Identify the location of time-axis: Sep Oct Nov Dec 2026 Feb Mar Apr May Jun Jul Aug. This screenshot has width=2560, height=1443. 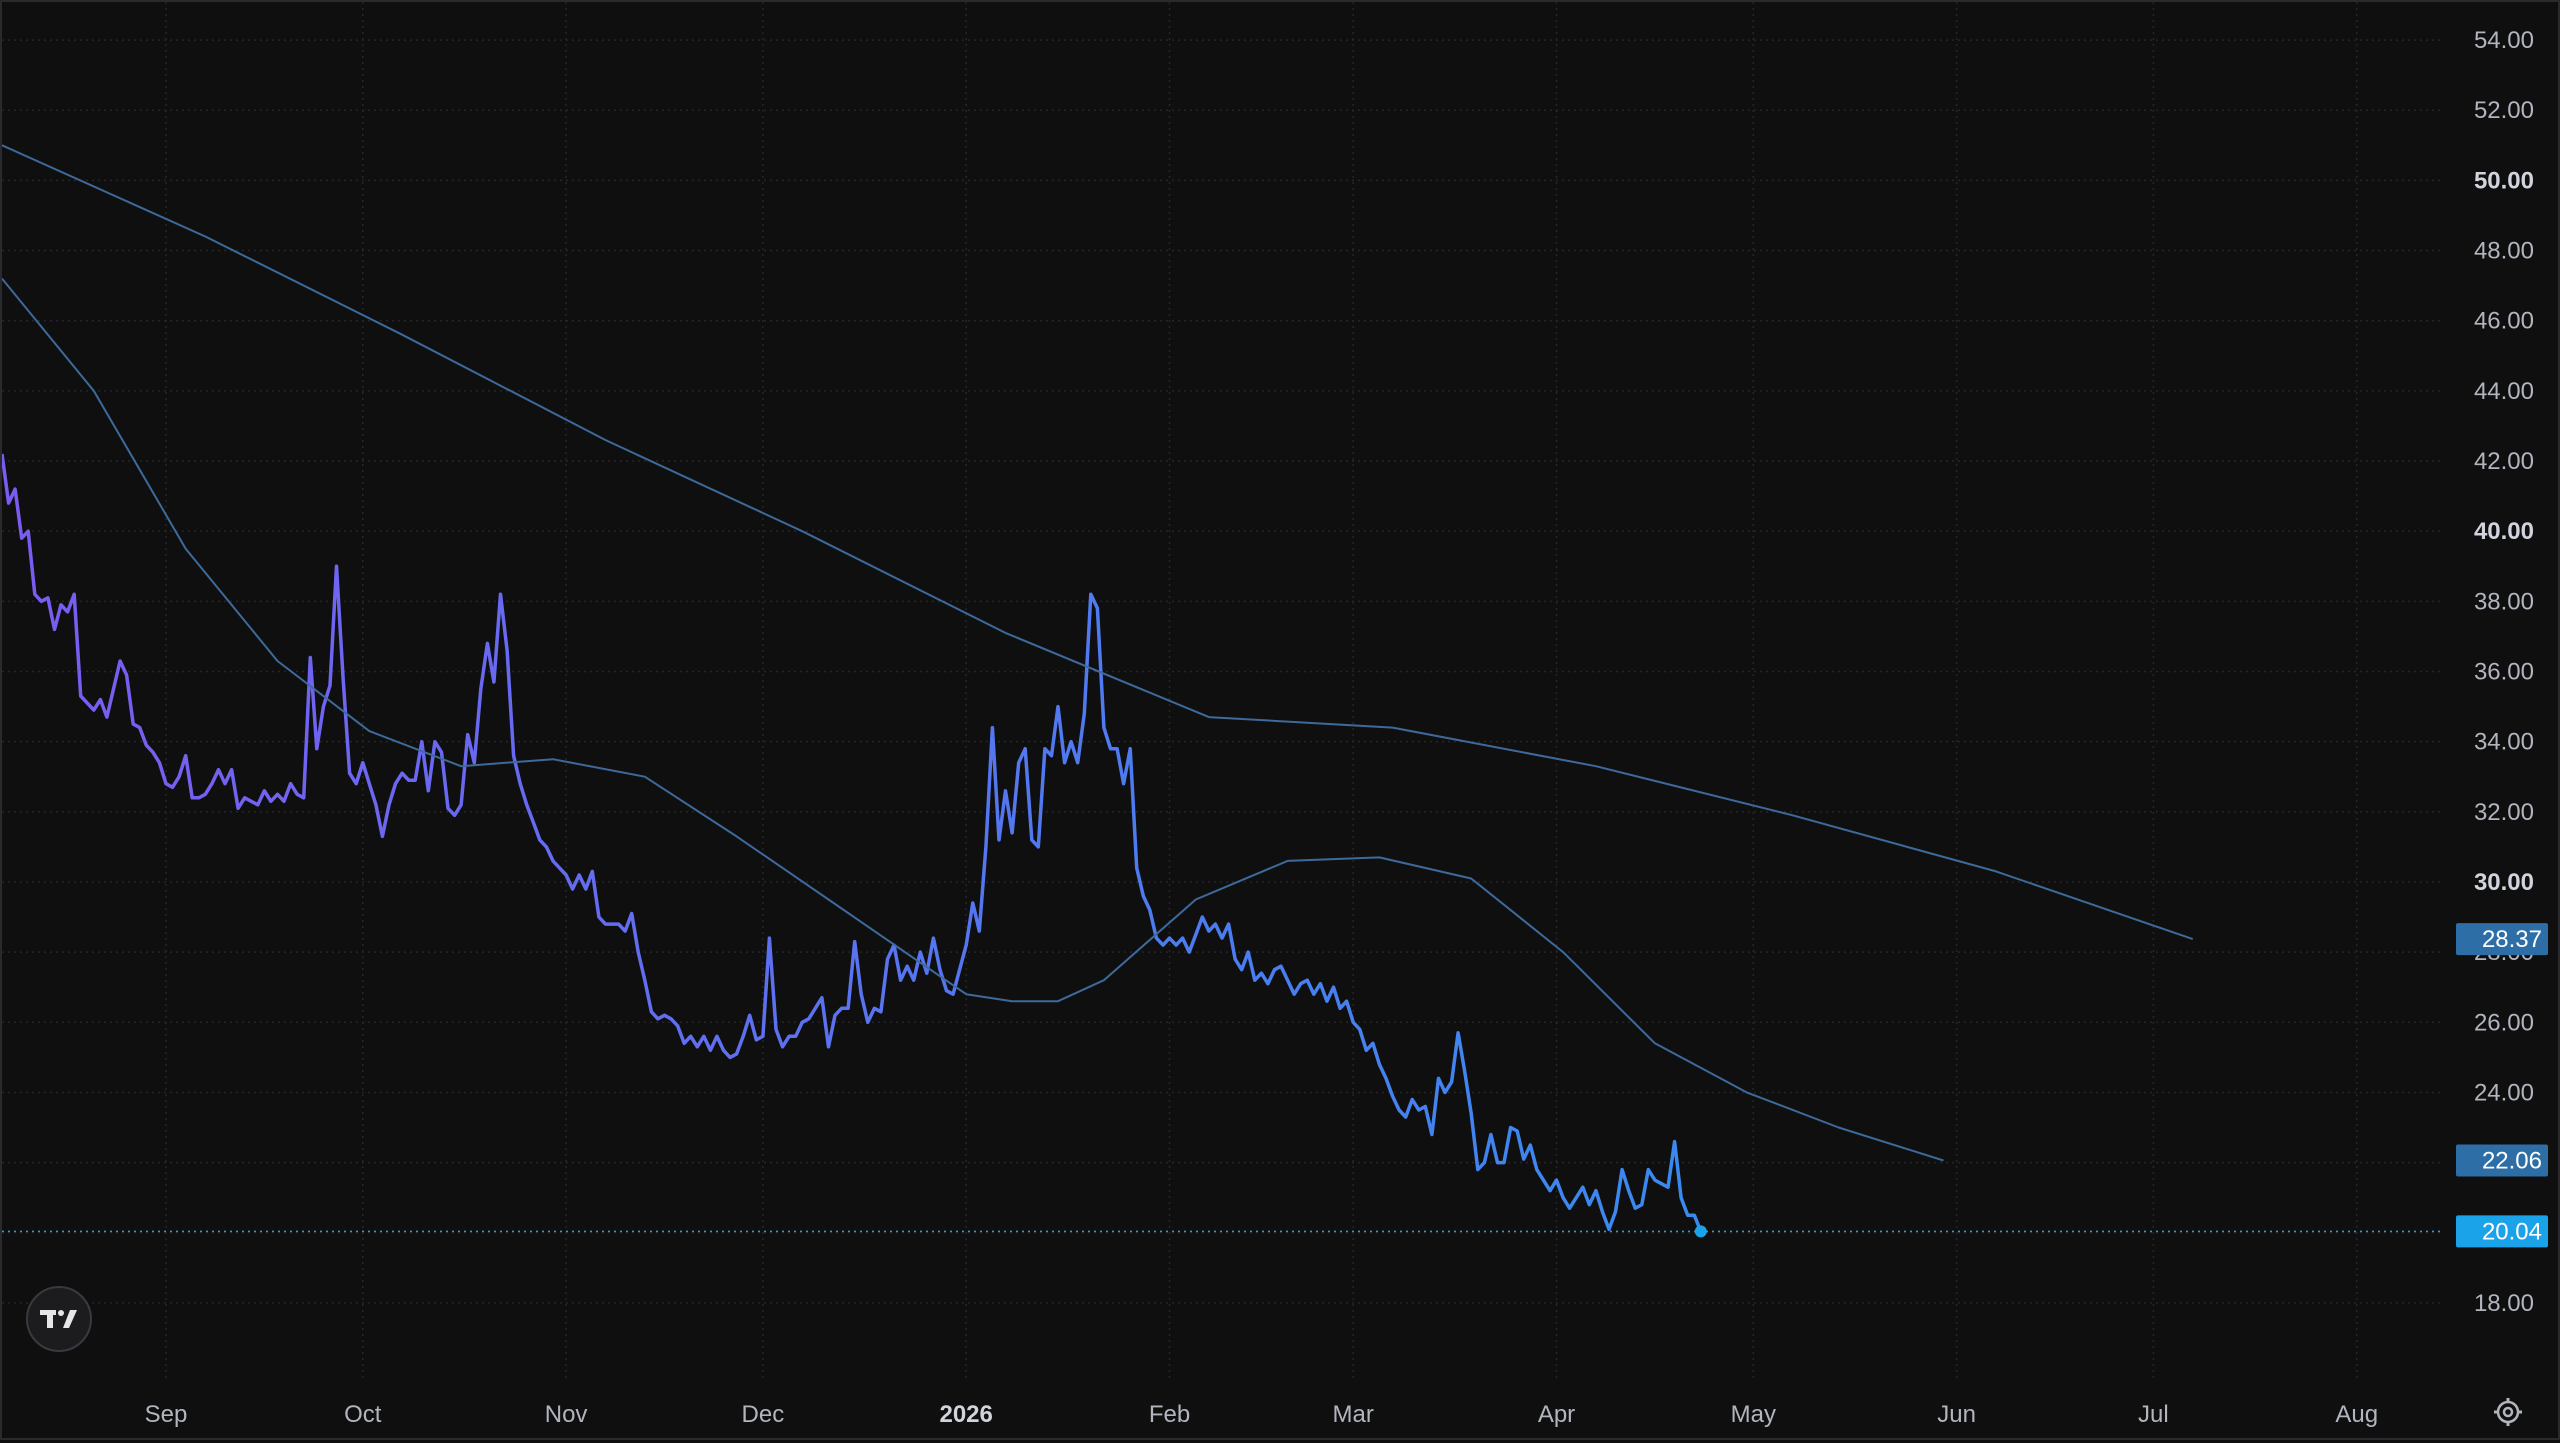
(1261, 1414).